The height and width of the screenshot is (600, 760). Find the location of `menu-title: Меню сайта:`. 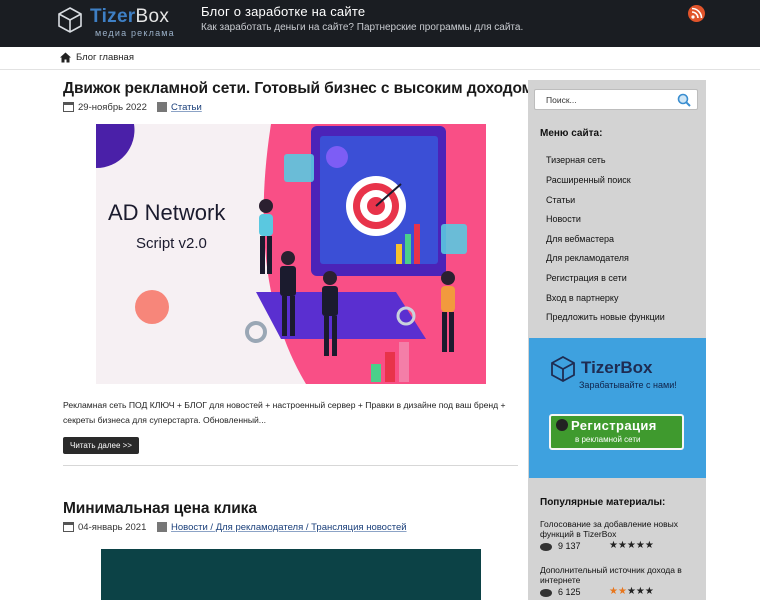

menu-title: Меню сайта: is located at coordinates (571, 133).